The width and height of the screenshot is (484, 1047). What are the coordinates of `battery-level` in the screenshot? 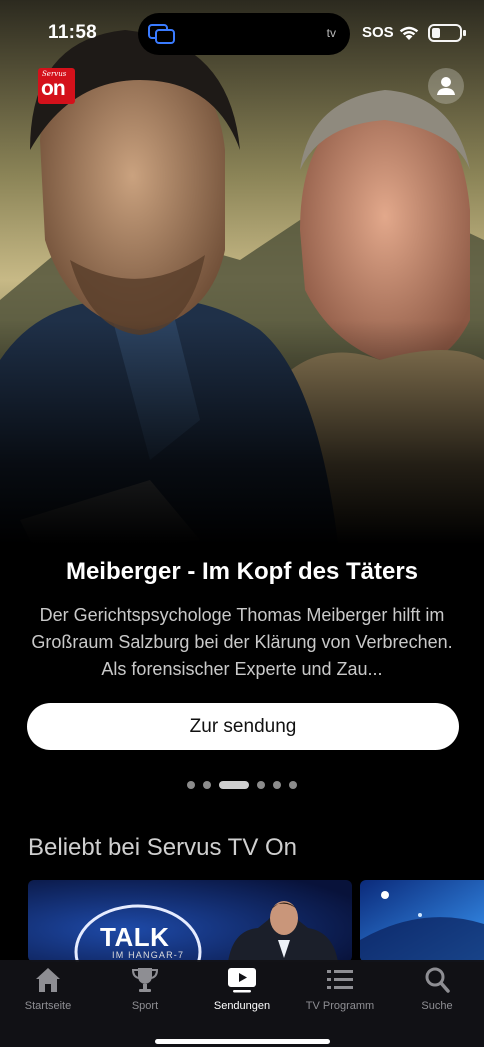 It's located at (436, 33).